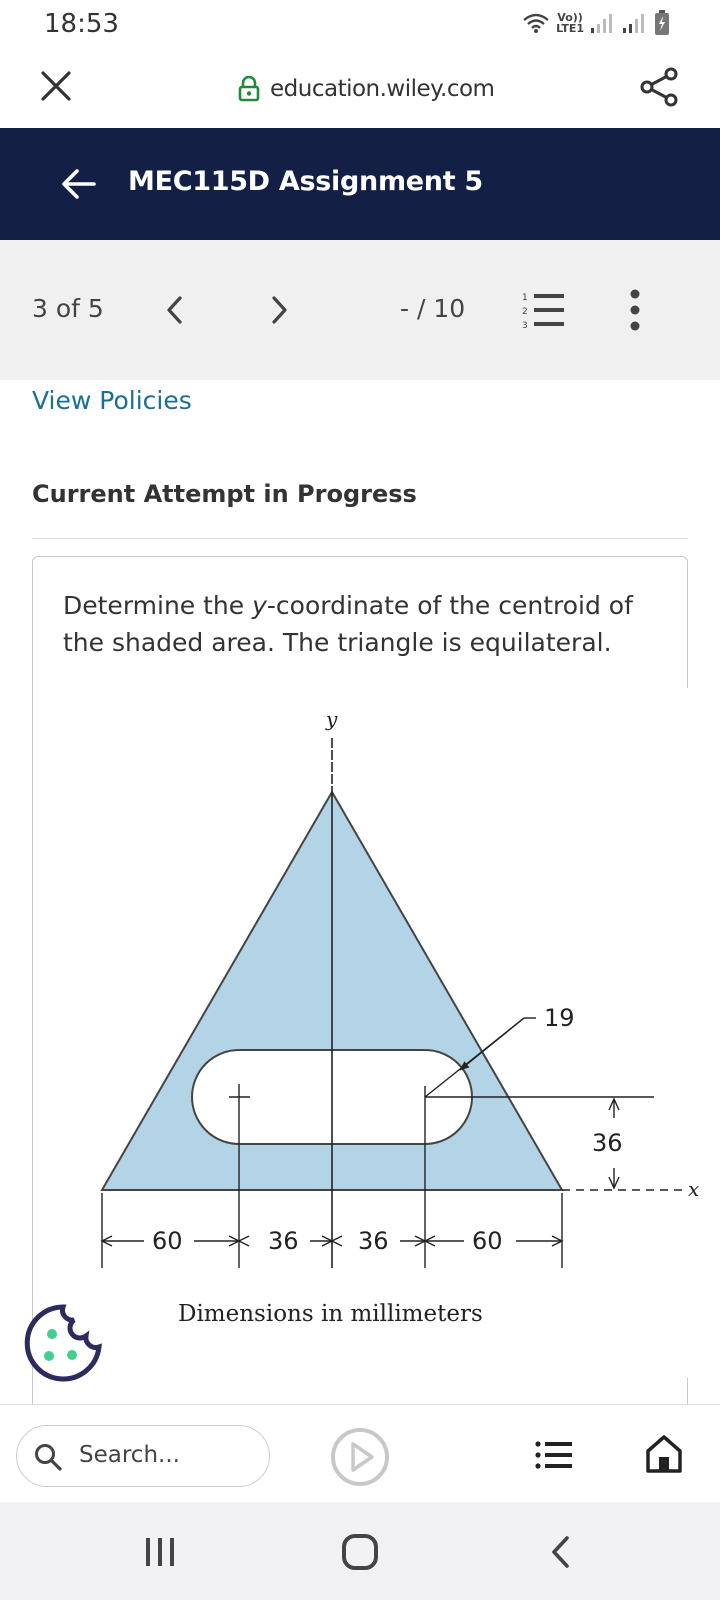 The height and width of the screenshot is (1600, 720). Describe the element at coordinates (331, 719) in the screenshot. I see `y-axis-label: y` at that location.